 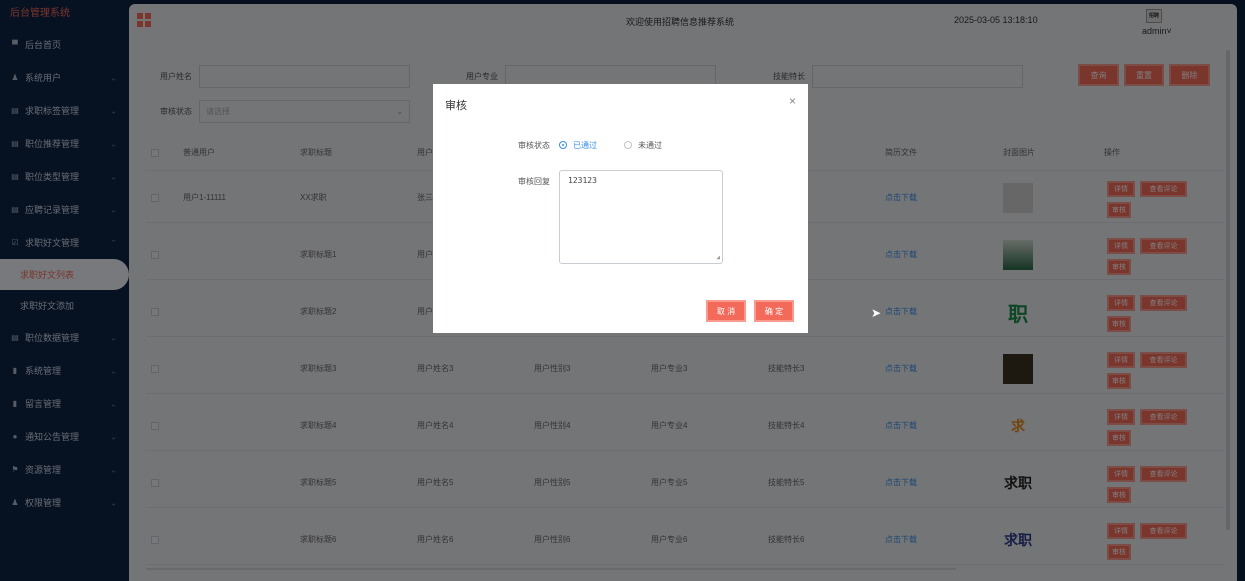 I want to click on rejected-radio, so click(x=628, y=145).